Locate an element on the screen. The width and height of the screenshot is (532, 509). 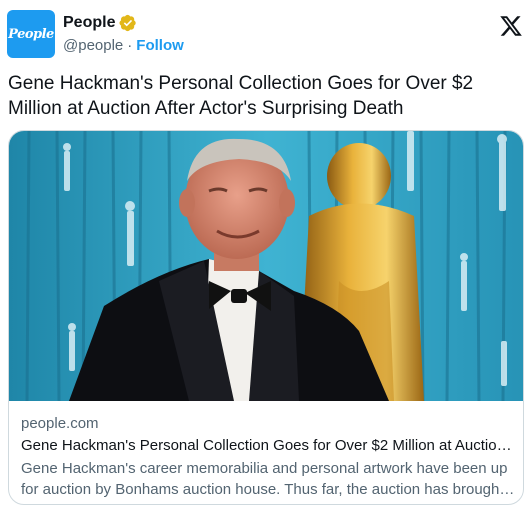
verified-badge-icon is located at coordinates (128, 23).